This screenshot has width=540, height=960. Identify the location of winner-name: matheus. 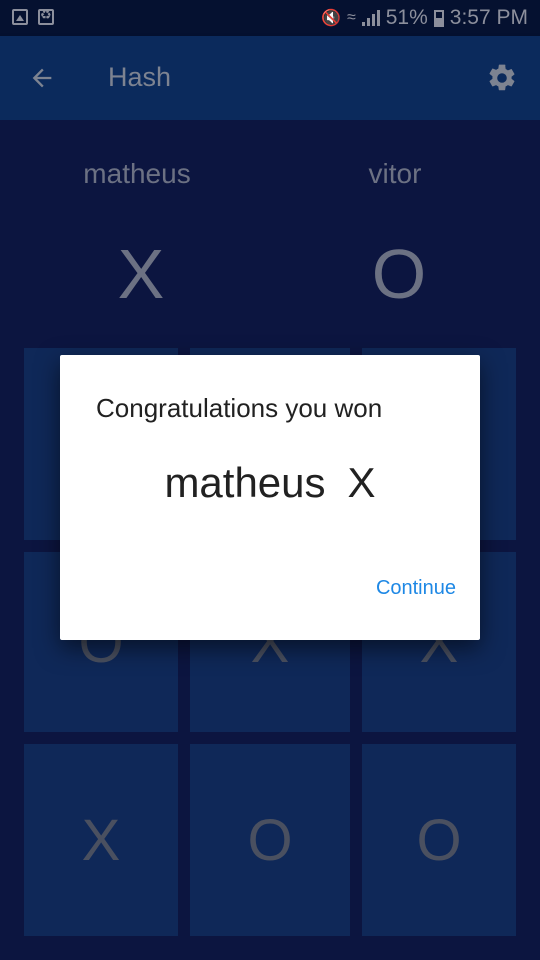
(245, 482).